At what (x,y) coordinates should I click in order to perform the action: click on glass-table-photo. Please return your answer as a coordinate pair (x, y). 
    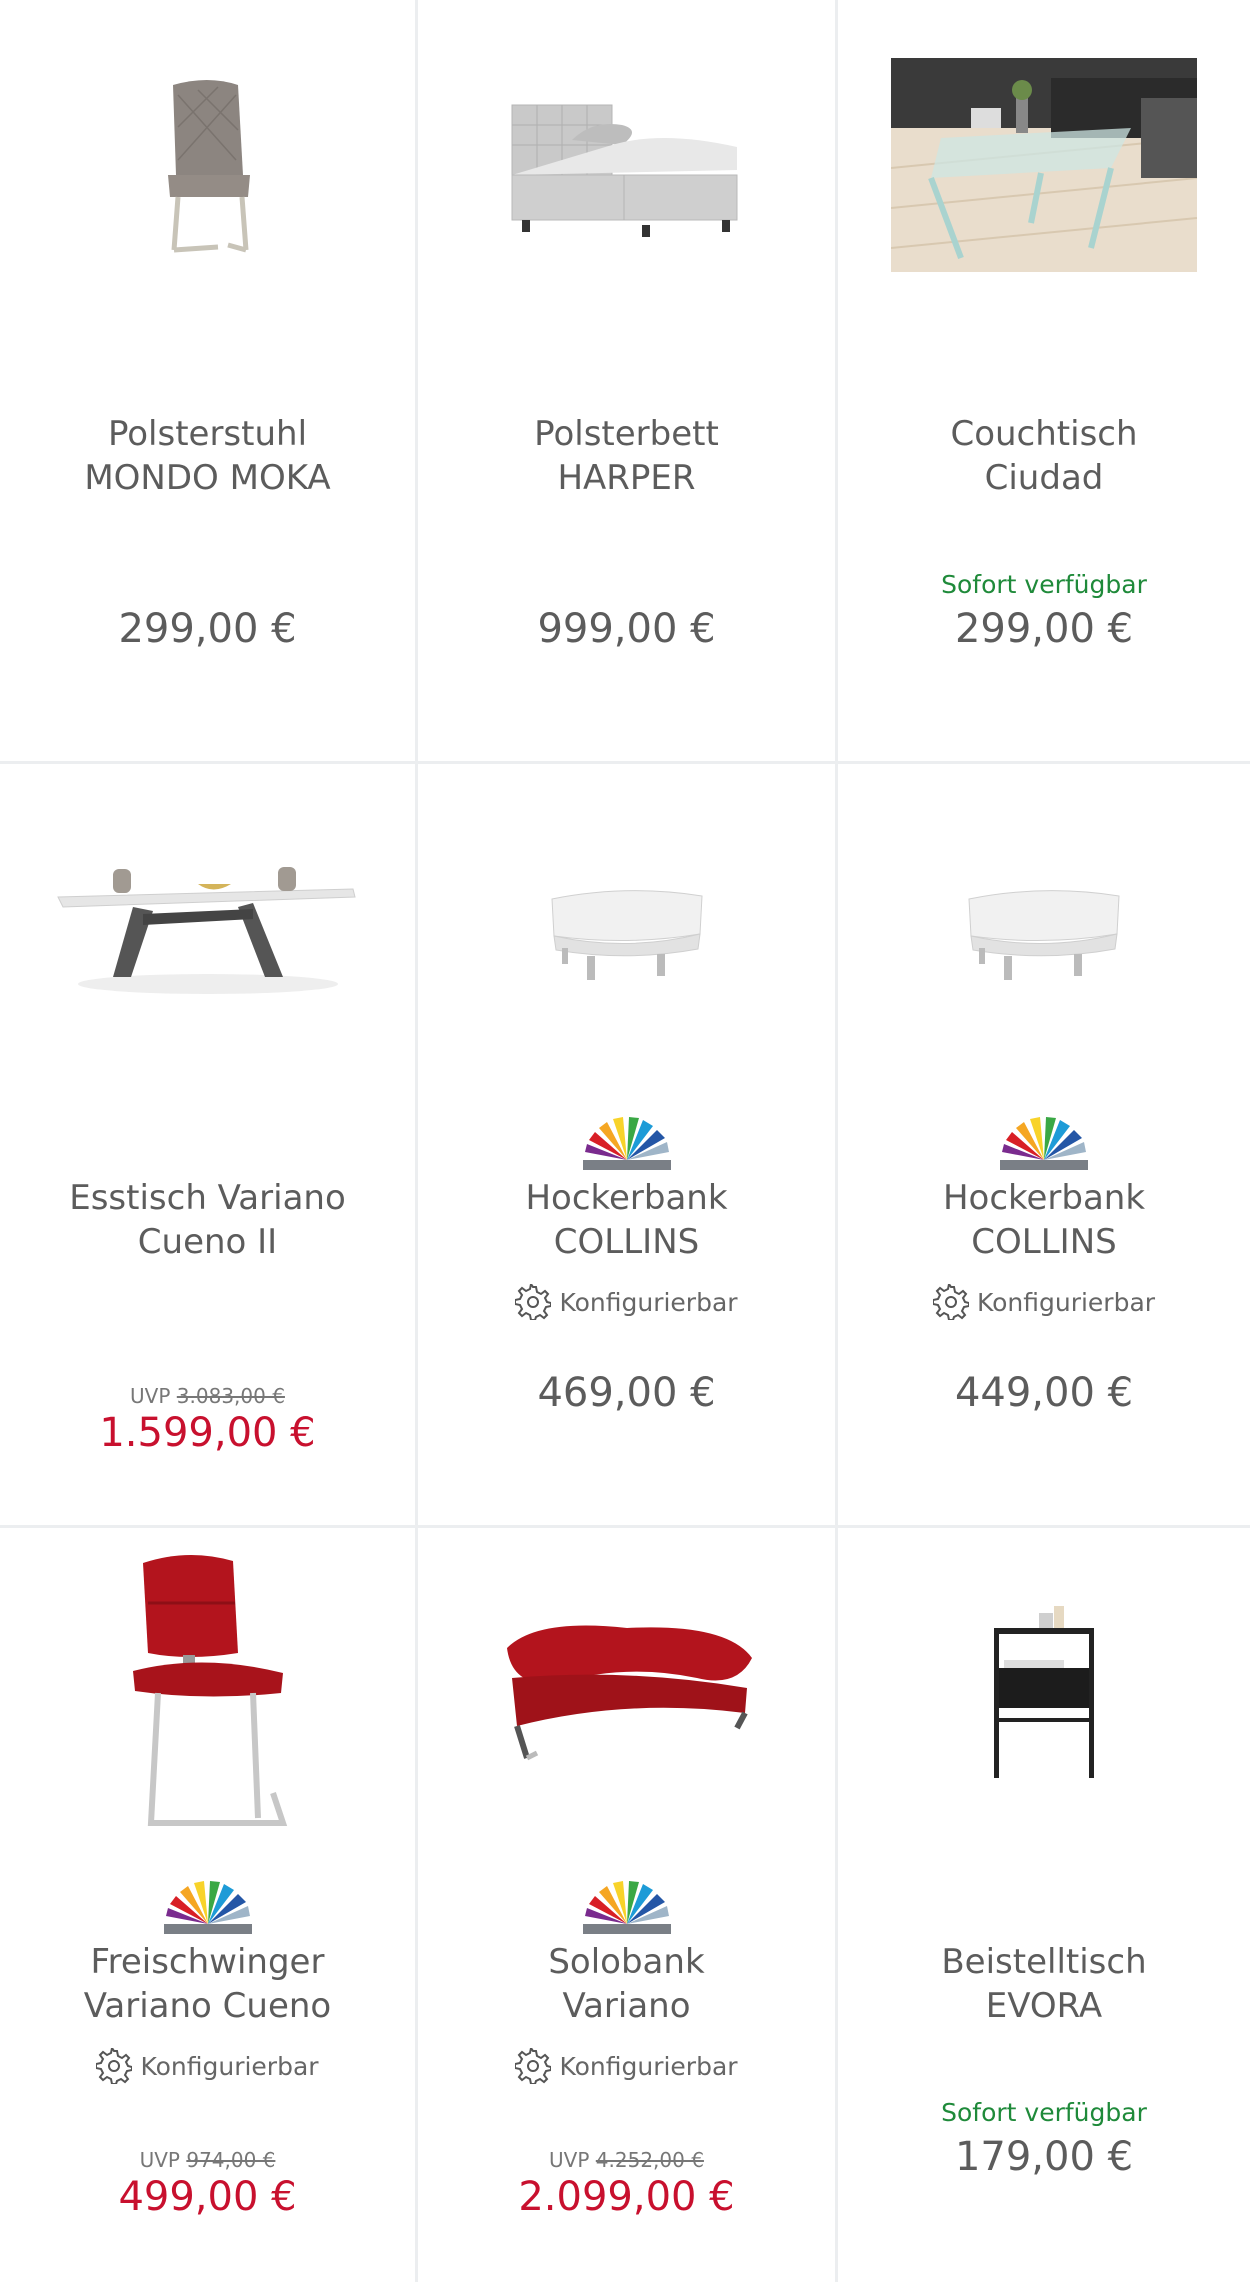
    Looking at the image, I should click on (1044, 165).